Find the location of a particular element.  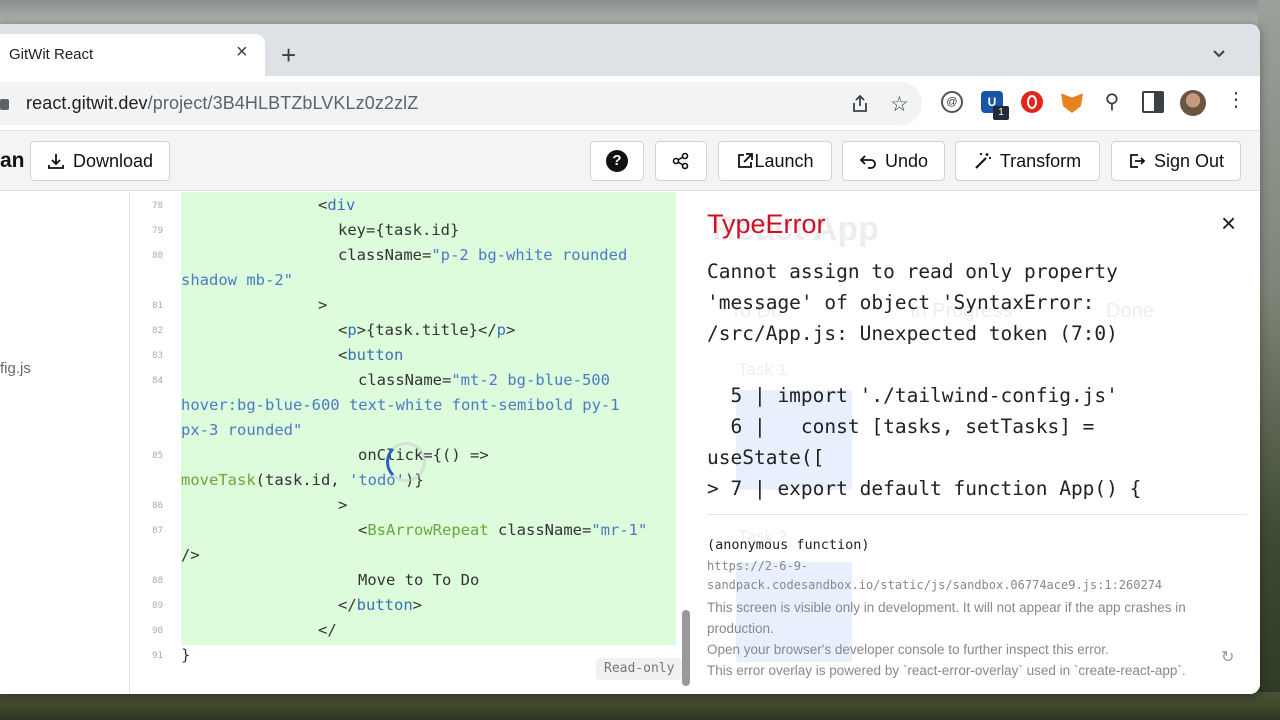

line-number: 85 is located at coordinates (157, 456).